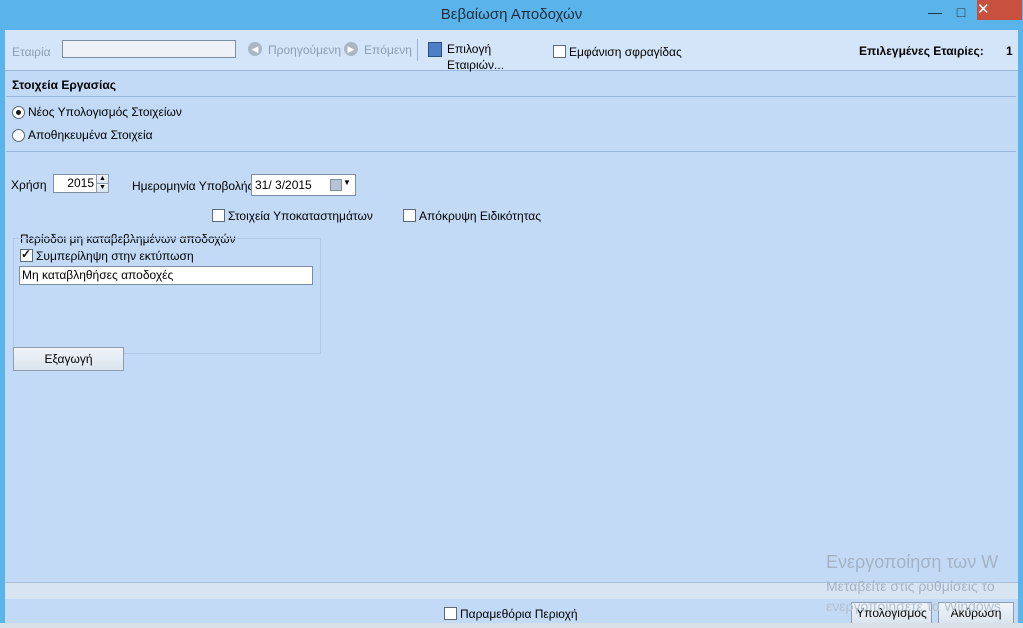  What do you see at coordinates (105, 112) in the screenshot?
I see `new-calculation-label: Νέος Υπολογισμός Στοιχείων` at bounding box center [105, 112].